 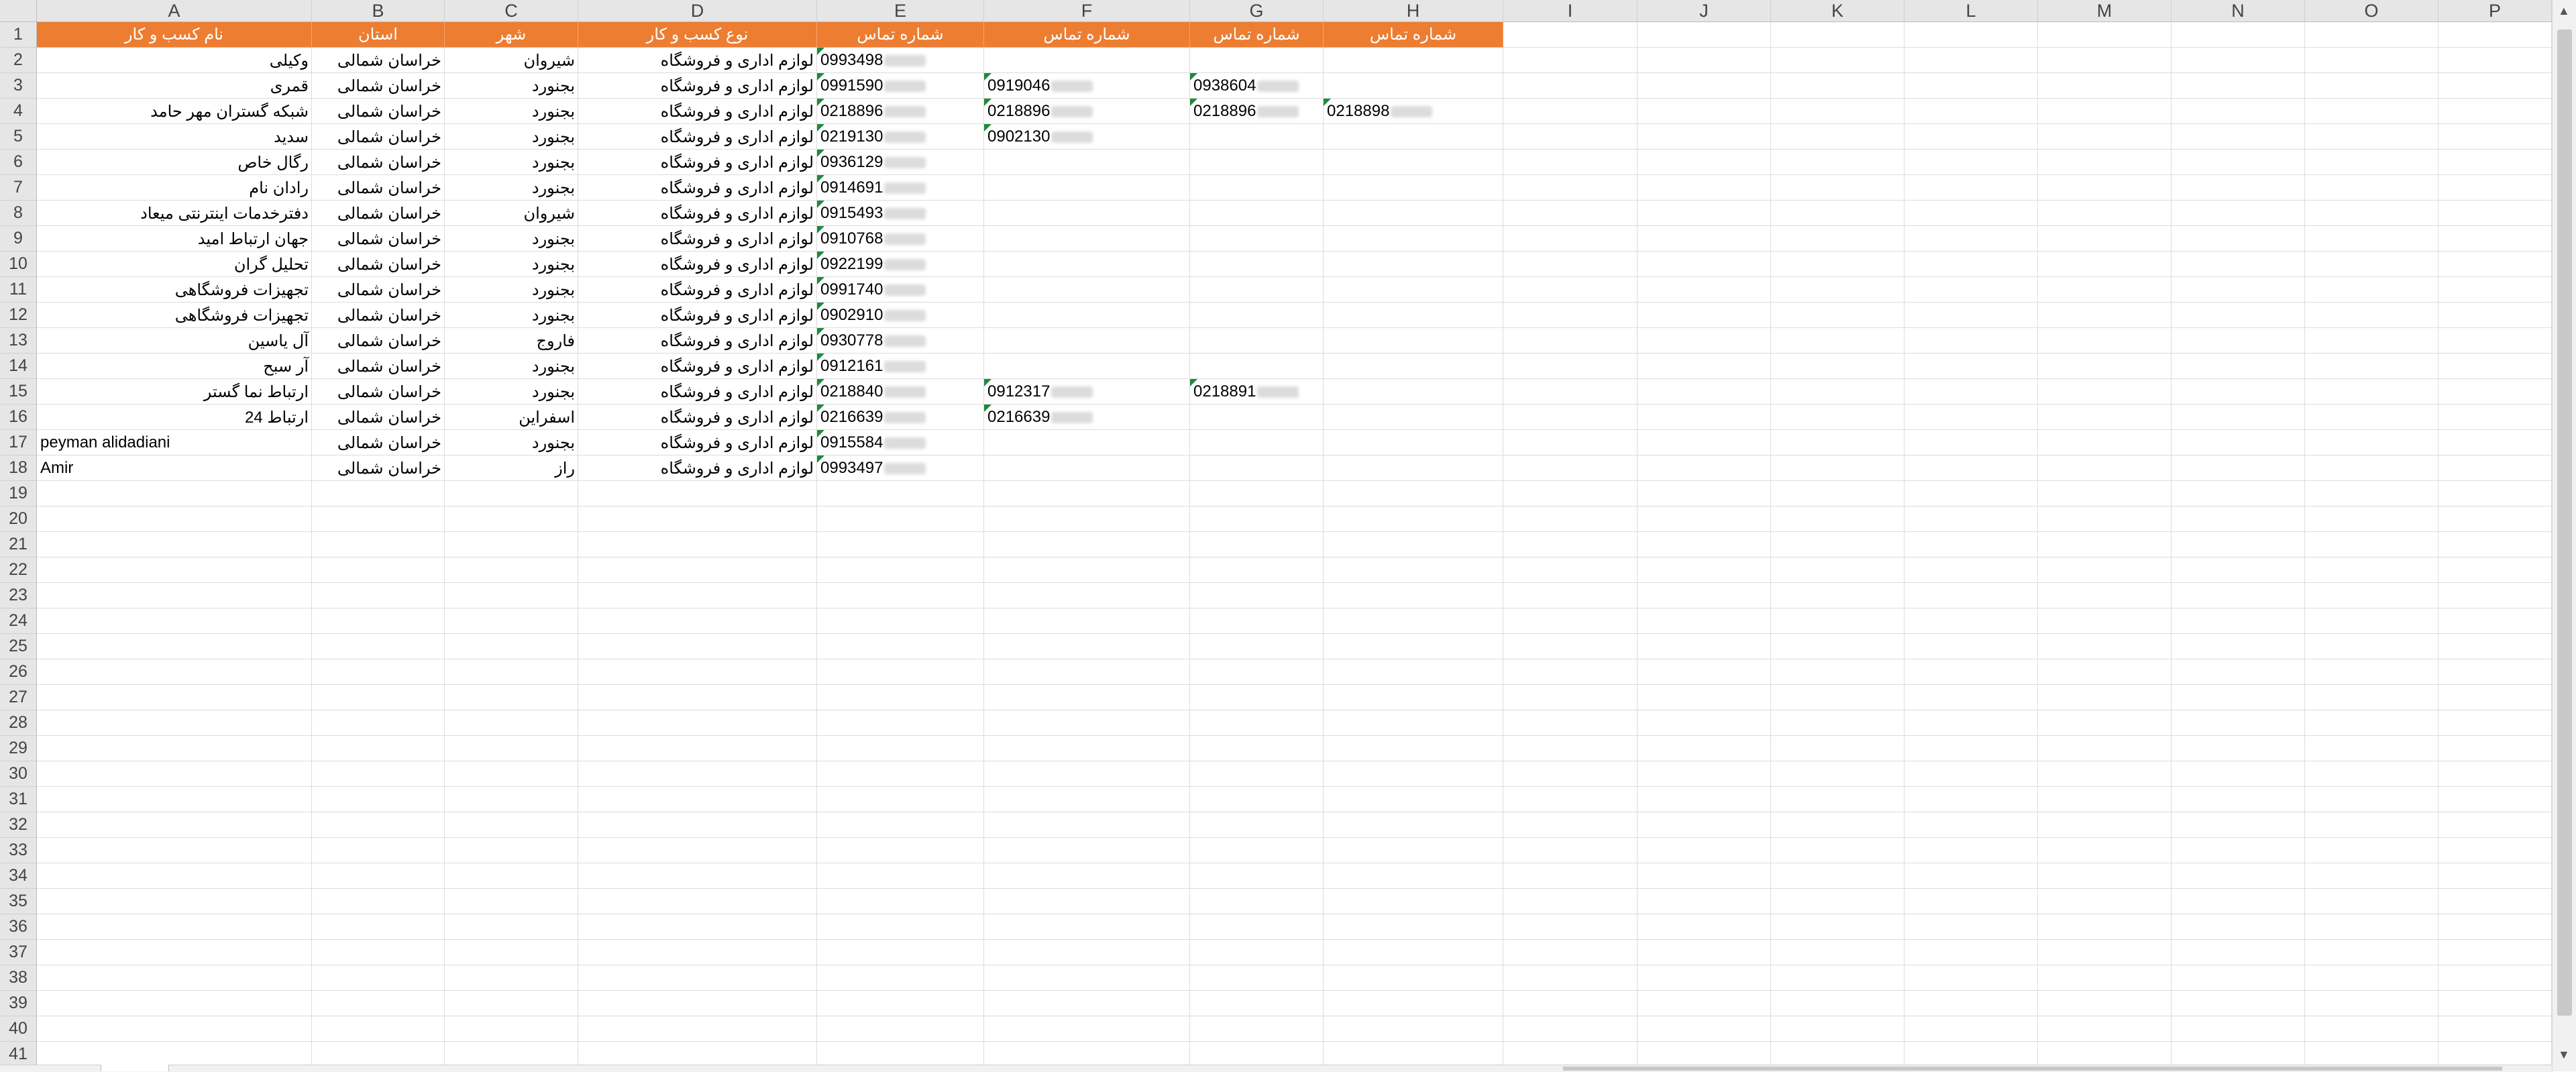 What do you see at coordinates (18, 341) in the screenshot?
I see `row-header-13: 13` at bounding box center [18, 341].